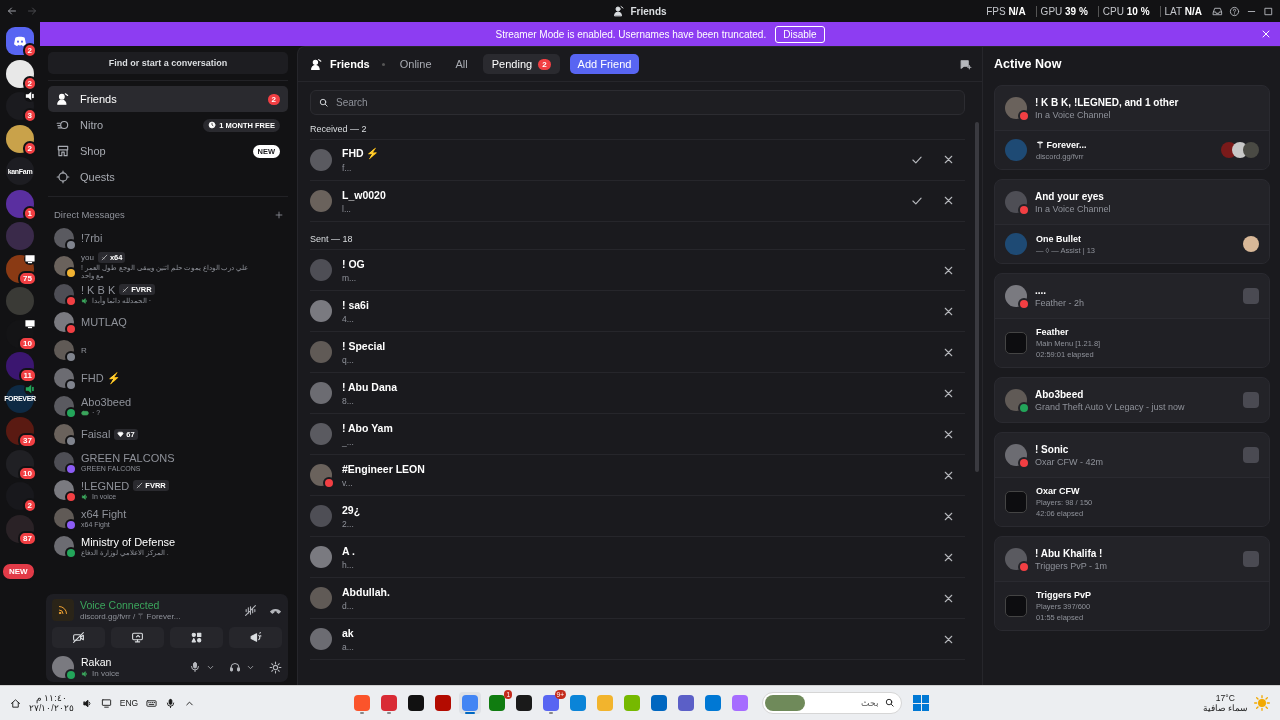 The width and height of the screenshot is (1280, 720). What do you see at coordinates (1060, 394) in the screenshot?
I see `activity-user-name: Abo3beed` at bounding box center [1060, 394].